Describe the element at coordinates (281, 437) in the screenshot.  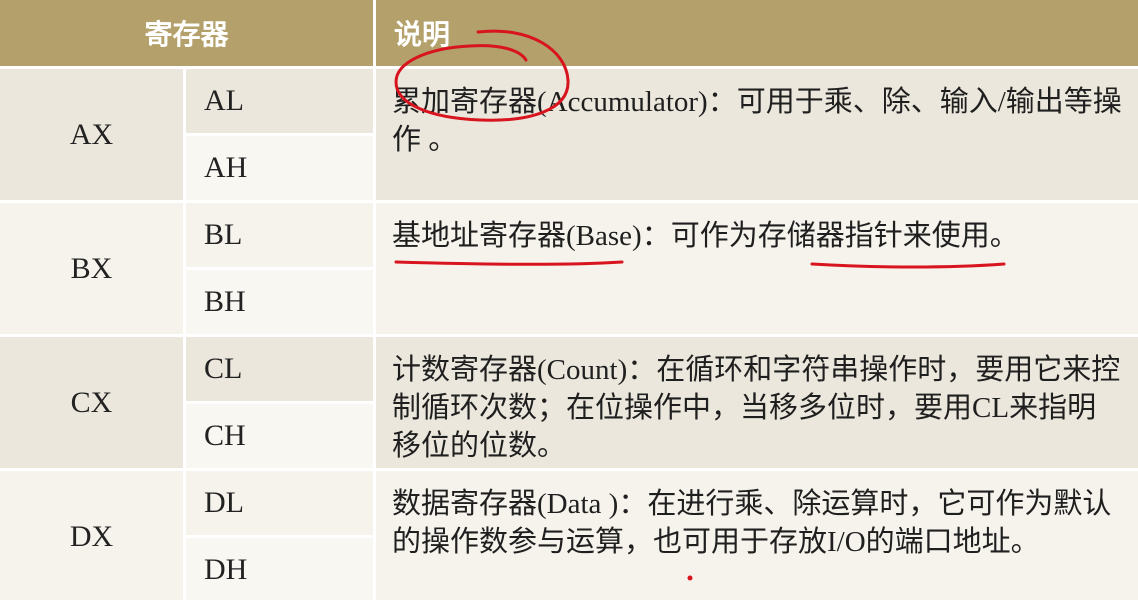
I see `register-high-byte: CH` at that location.